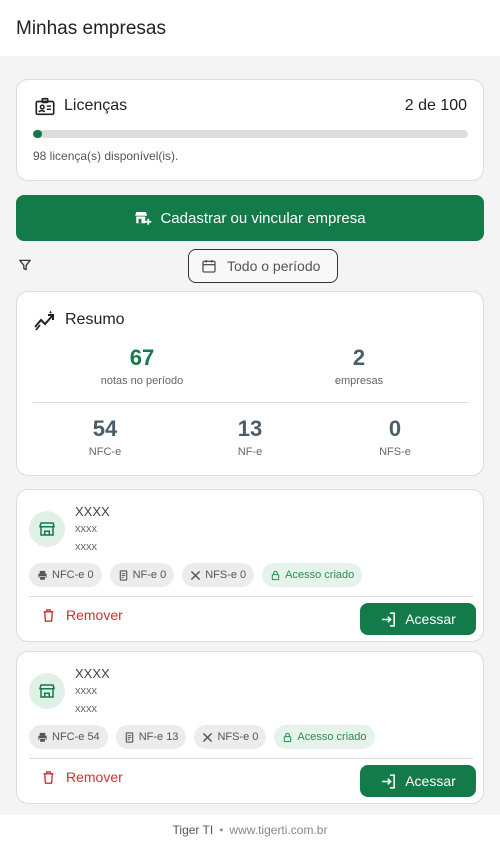 The image size is (500, 844). What do you see at coordinates (95, 319) in the screenshot?
I see `summary-title: Resumo` at bounding box center [95, 319].